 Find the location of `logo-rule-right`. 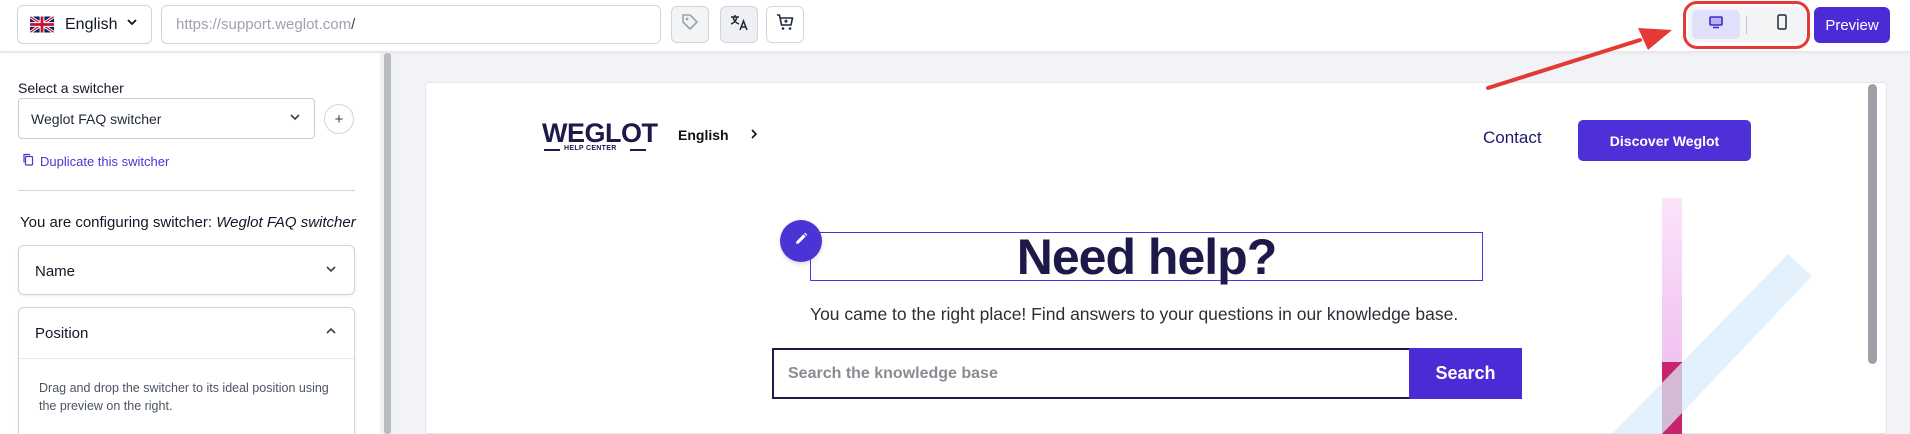

logo-rule-right is located at coordinates (638, 150).